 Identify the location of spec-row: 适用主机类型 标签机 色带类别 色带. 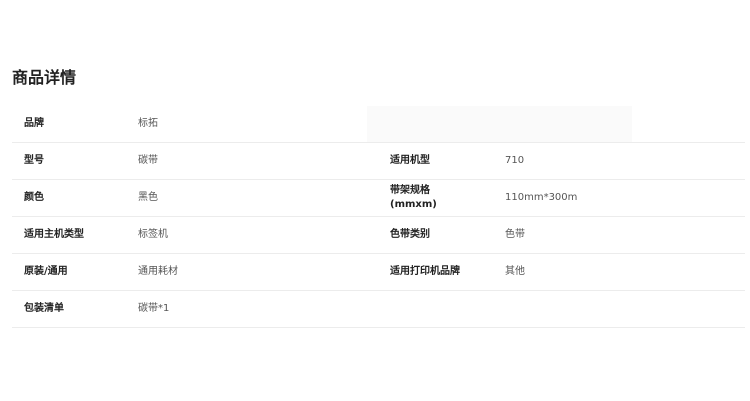
(378, 235).